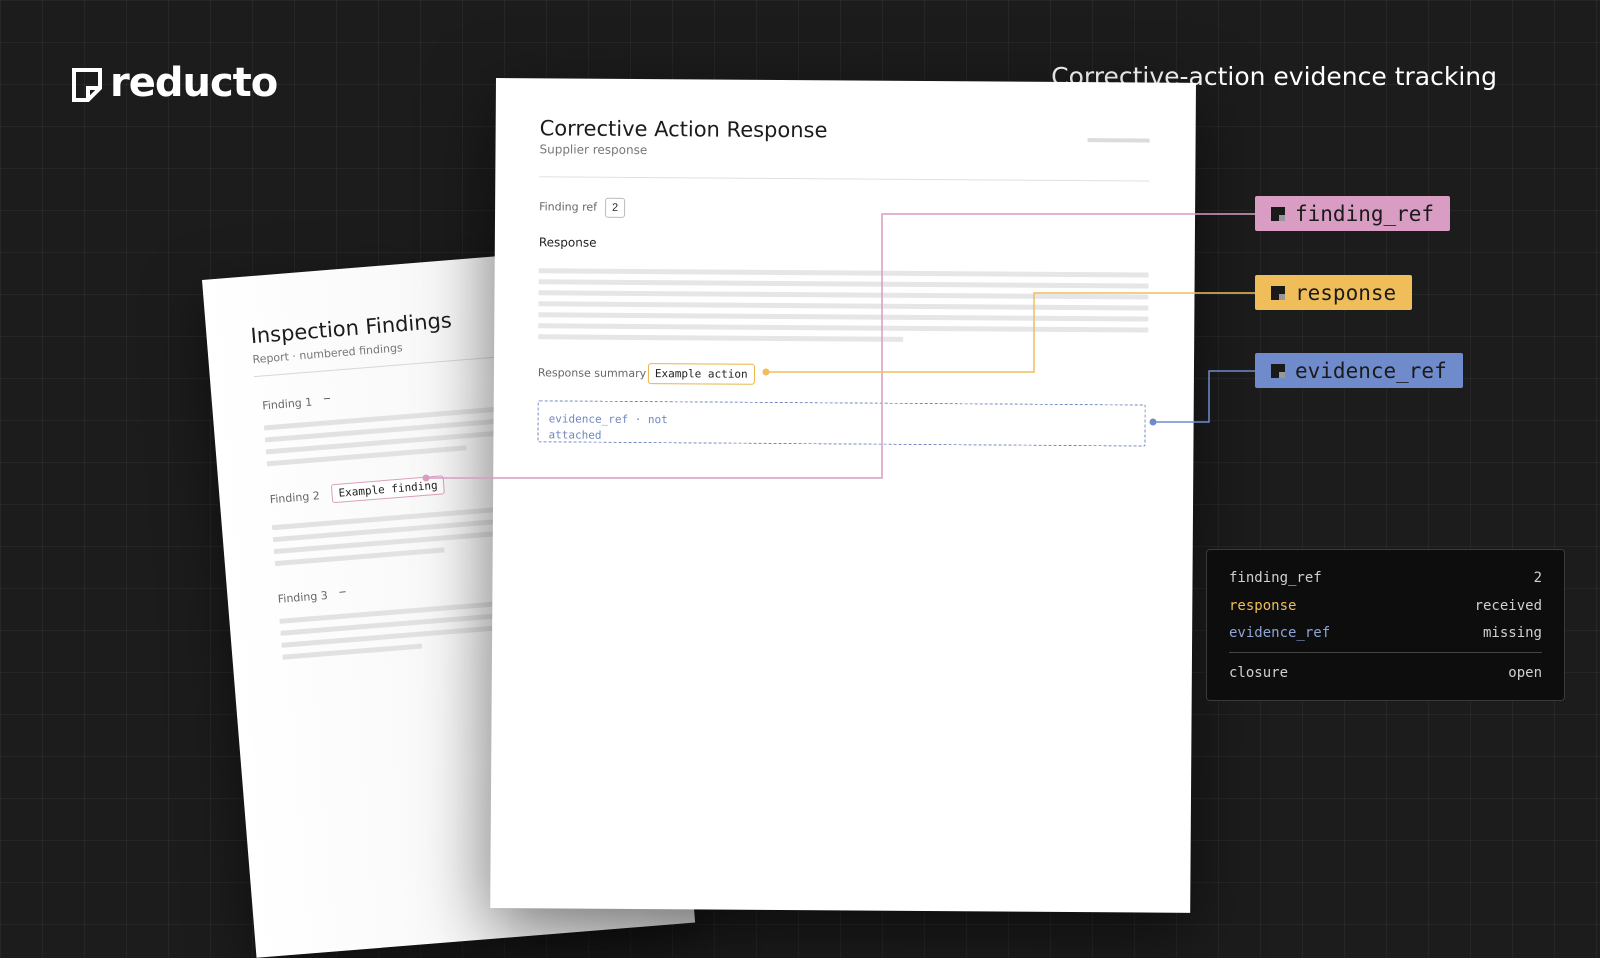 This screenshot has width=1600, height=958. Describe the element at coordinates (1204, 396) in the screenshot. I see `evidence-ref-connector` at that location.